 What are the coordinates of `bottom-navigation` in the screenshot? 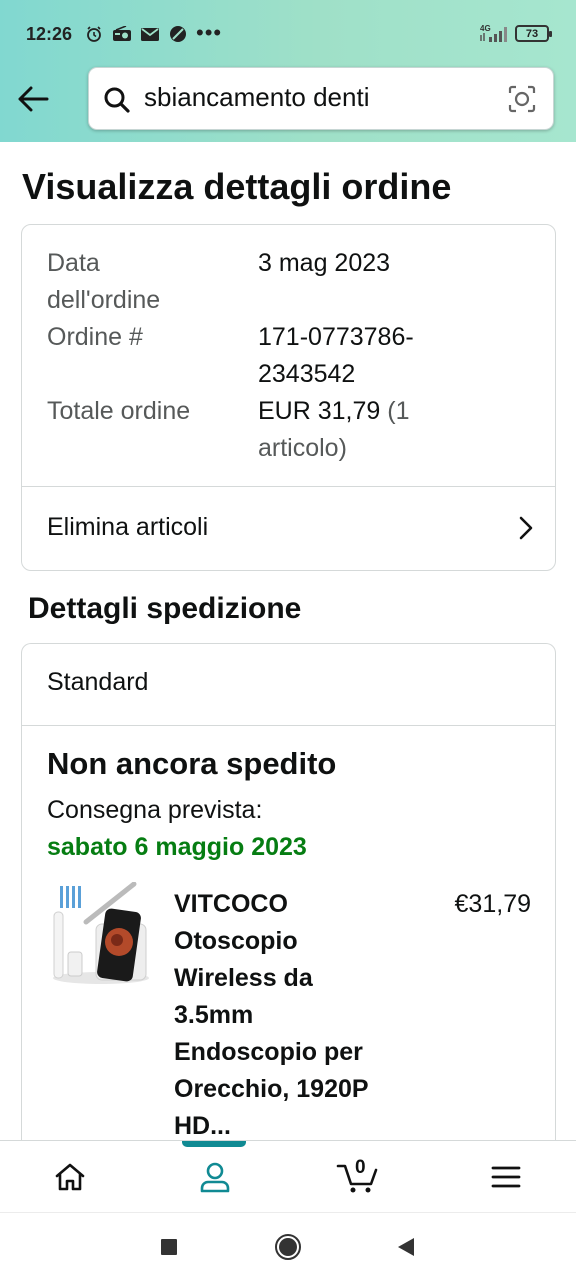 It's located at (288, 1176).